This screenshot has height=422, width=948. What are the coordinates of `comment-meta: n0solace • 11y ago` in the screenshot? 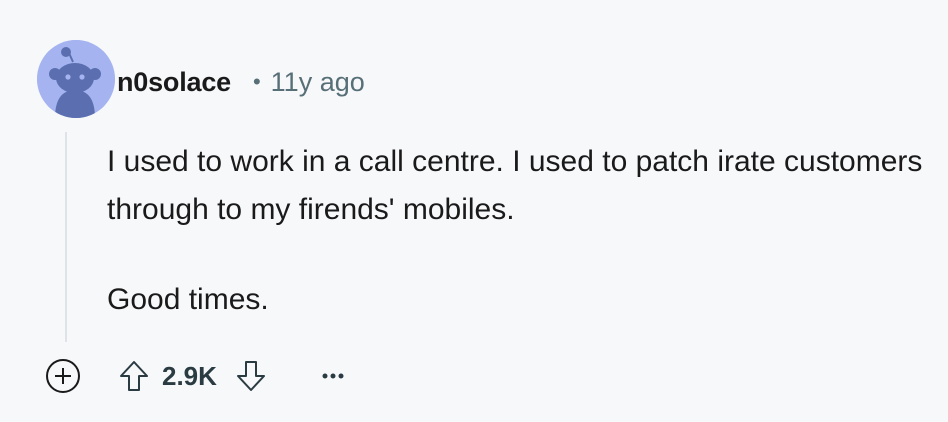 It's located at (241, 82).